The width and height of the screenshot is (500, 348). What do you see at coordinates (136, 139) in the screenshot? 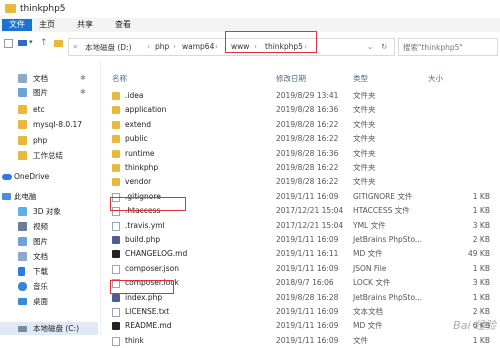
I see `file-name: public` at bounding box center [136, 139].